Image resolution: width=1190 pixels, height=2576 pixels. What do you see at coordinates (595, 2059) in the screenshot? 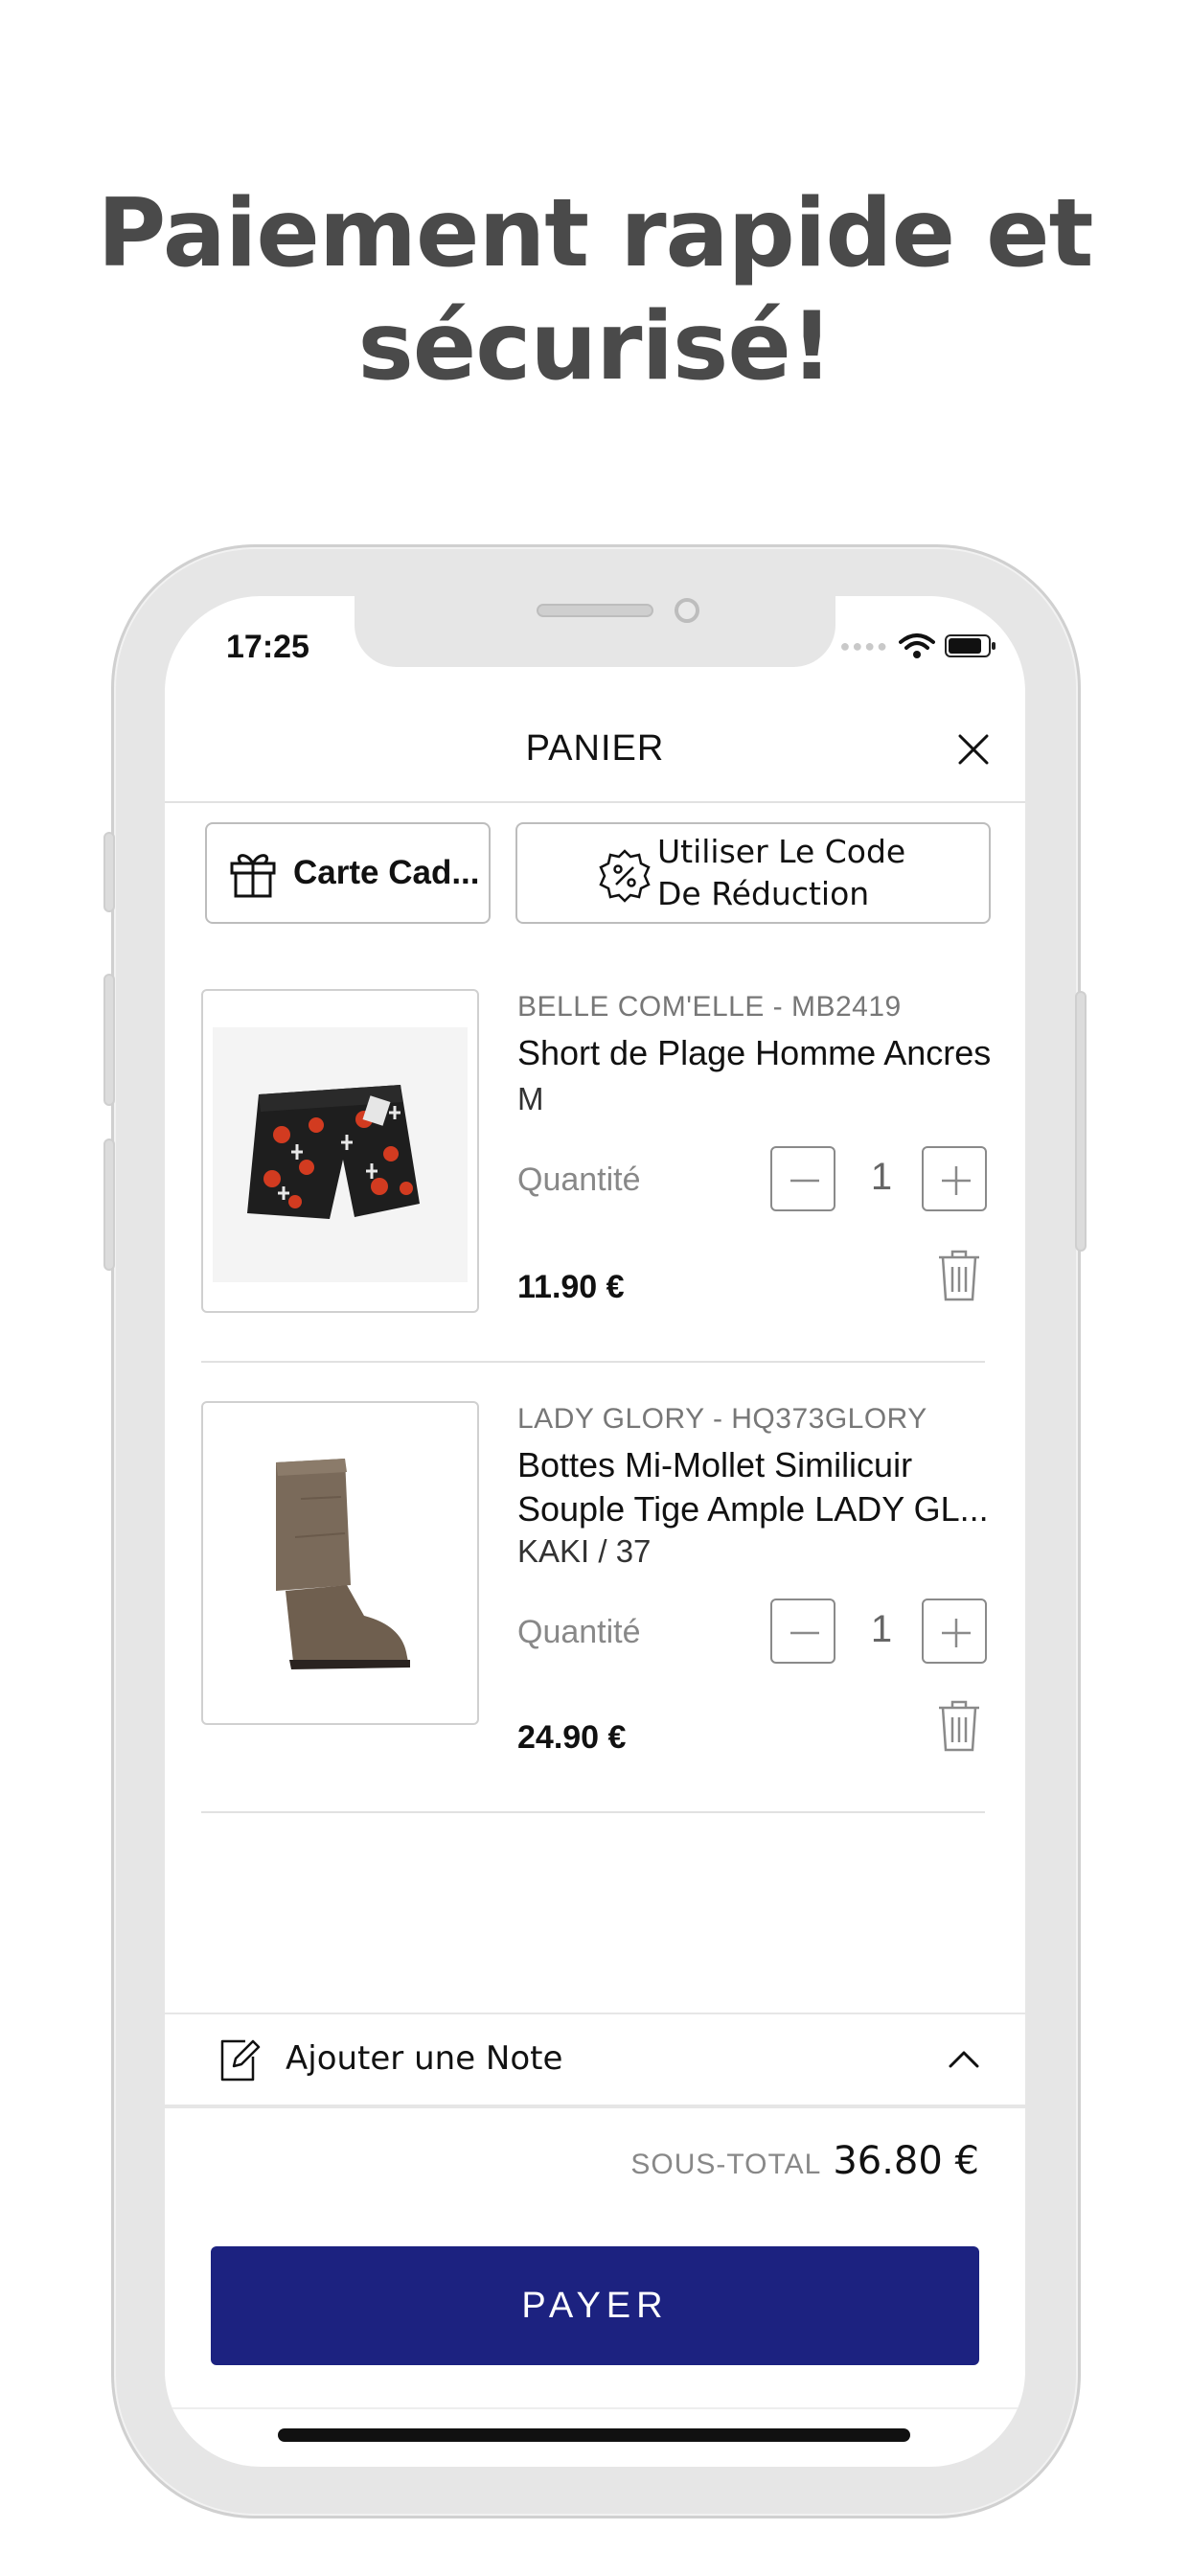
I see `add-note-row: Ajouter une Note` at bounding box center [595, 2059].